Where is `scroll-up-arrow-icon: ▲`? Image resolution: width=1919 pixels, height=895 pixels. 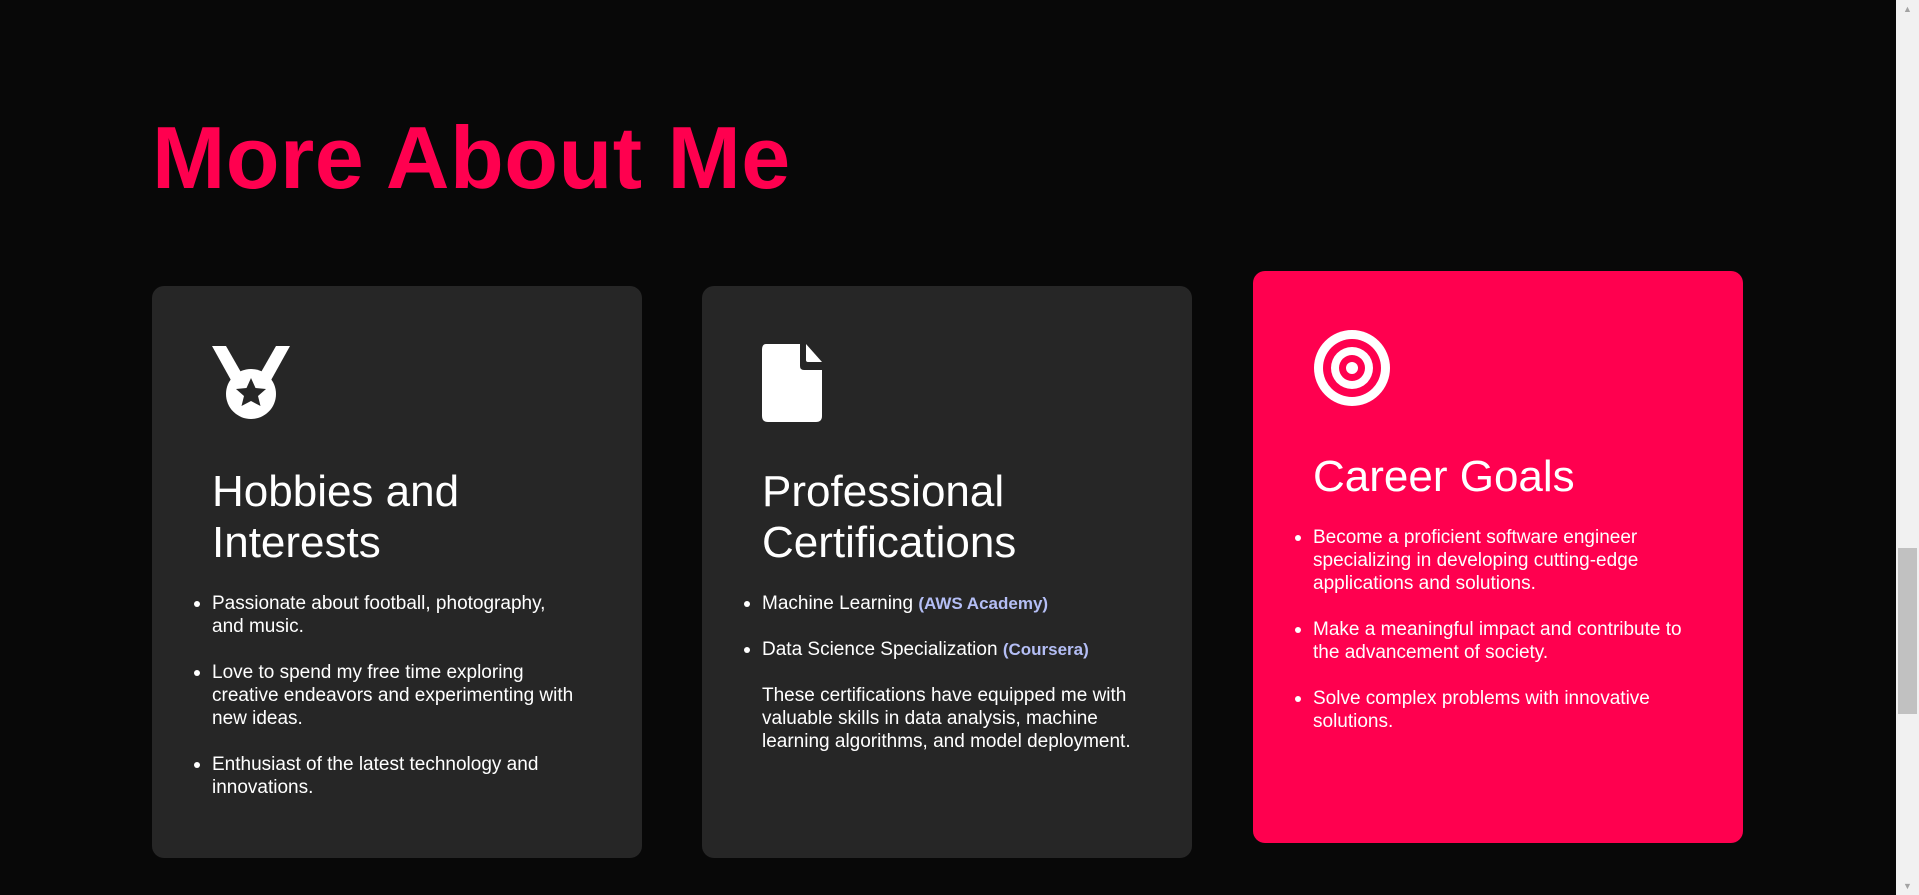
scroll-up-arrow-icon: ▲ is located at coordinates (1907, 9).